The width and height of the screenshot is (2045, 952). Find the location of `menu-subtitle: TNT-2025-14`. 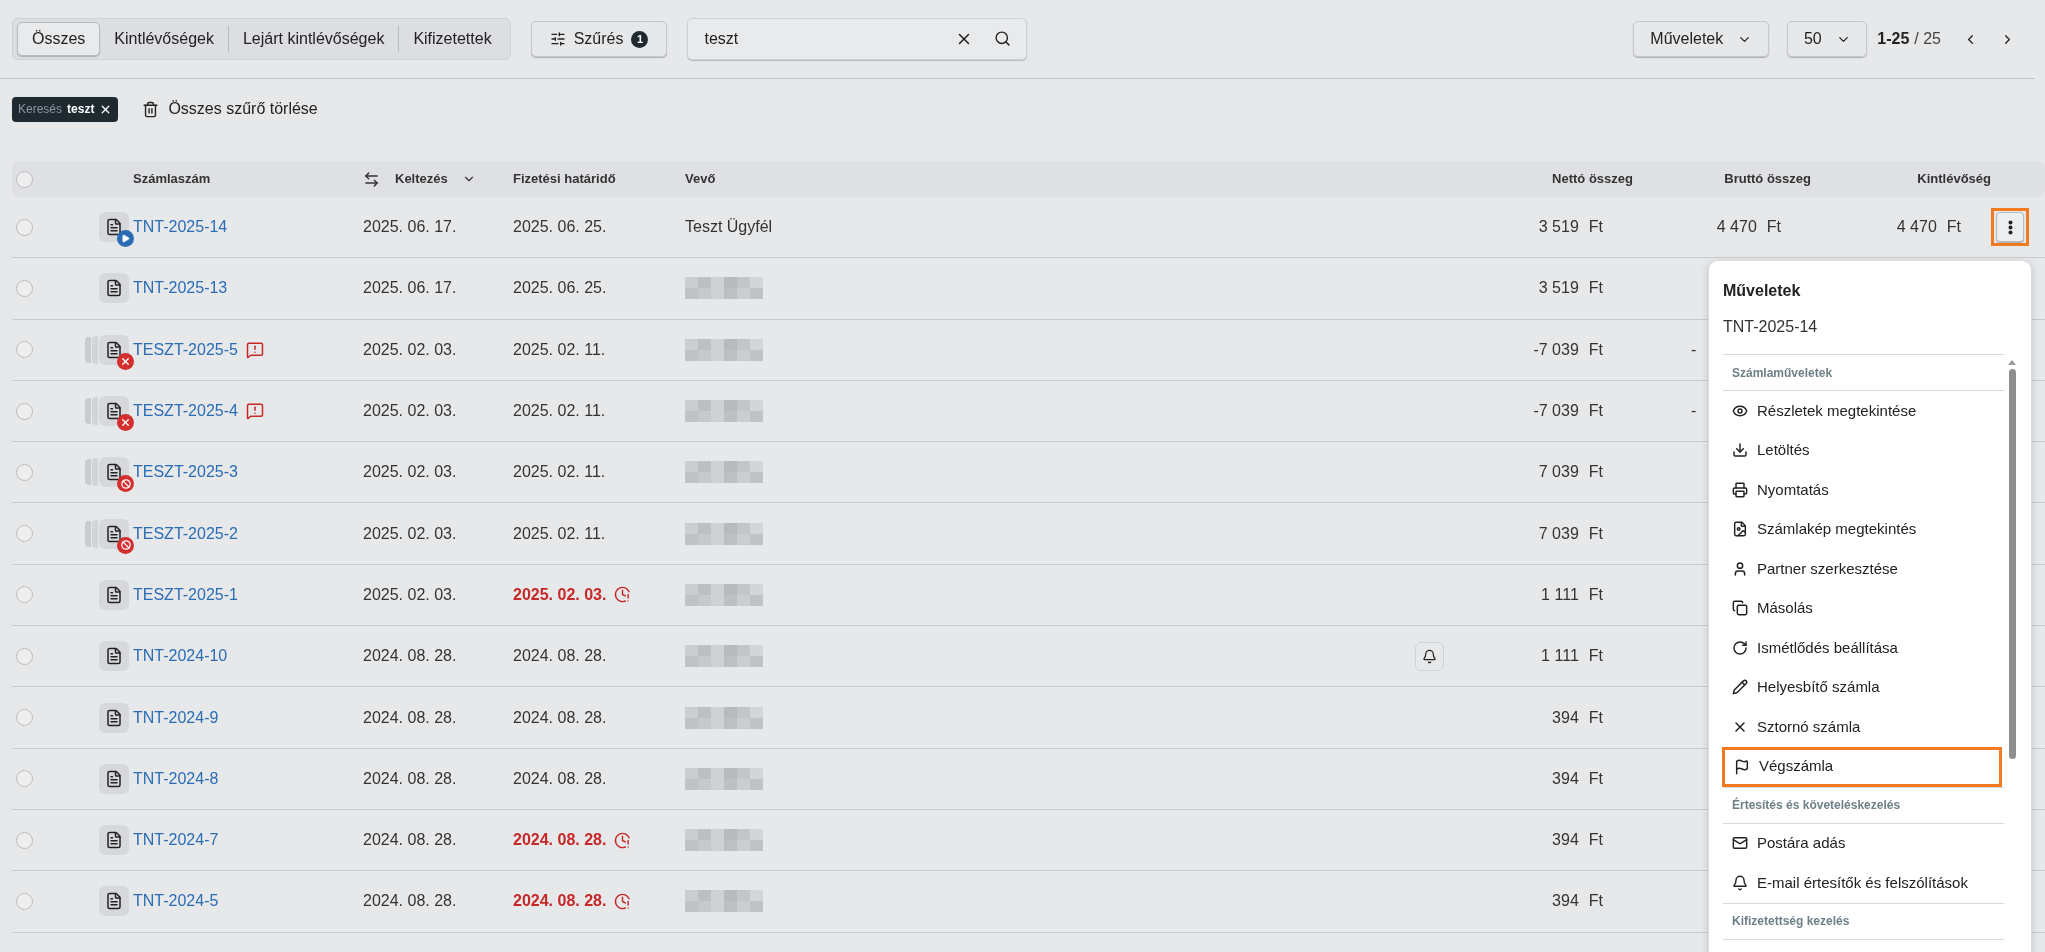

menu-subtitle: TNT-2025-14 is located at coordinates (1771, 327).